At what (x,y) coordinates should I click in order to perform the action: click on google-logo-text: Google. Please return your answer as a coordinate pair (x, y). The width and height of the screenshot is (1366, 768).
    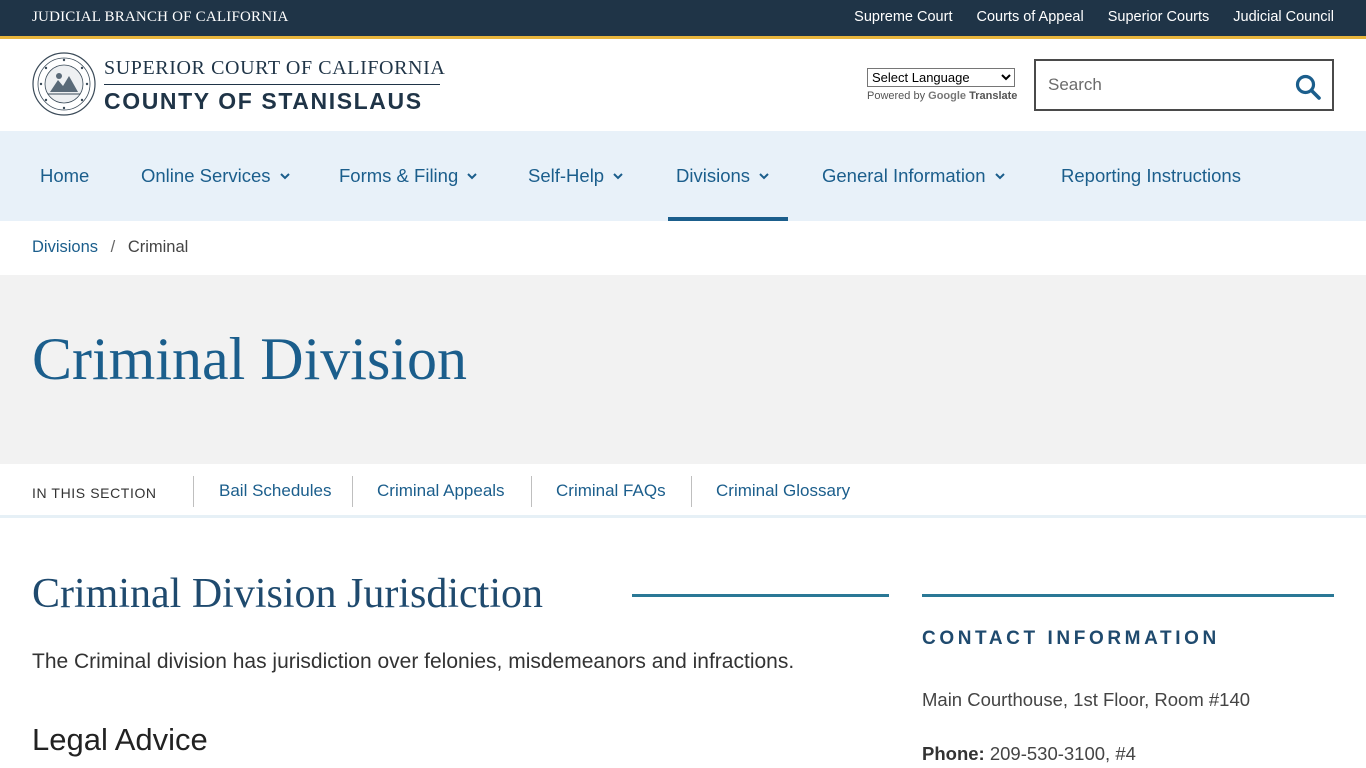
    Looking at the image, I should click on (947, 96).